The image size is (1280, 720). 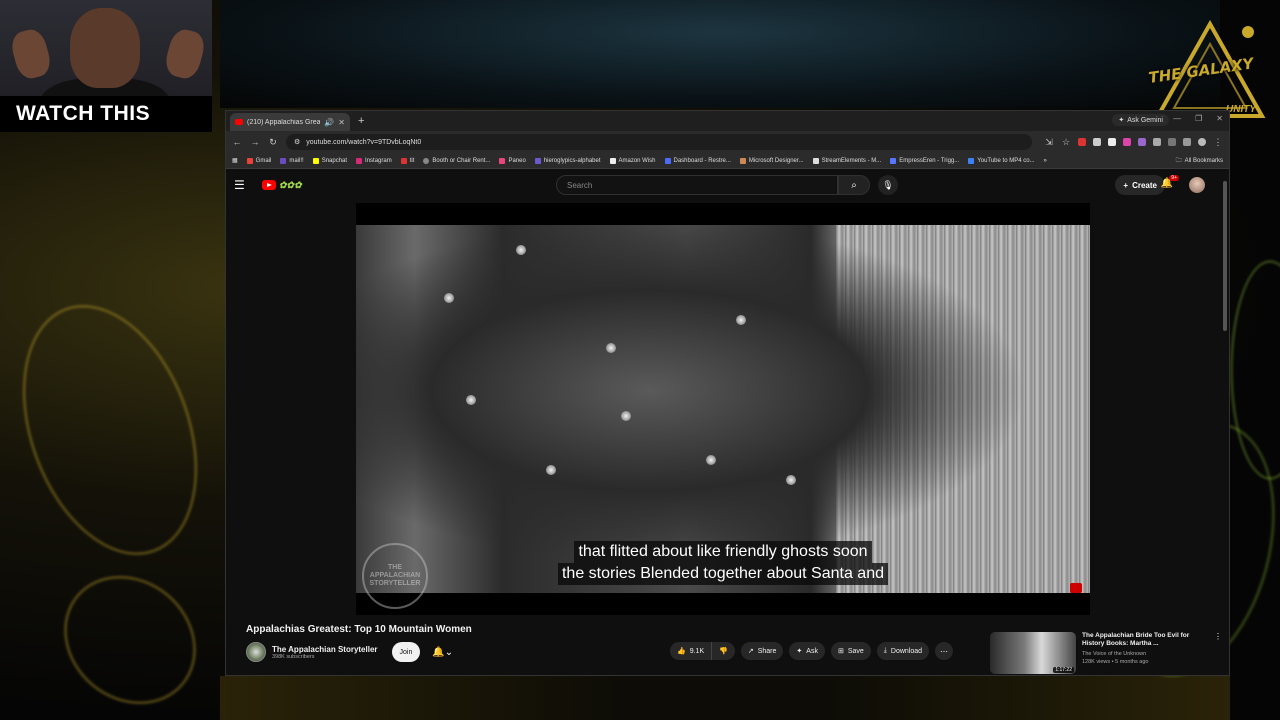 What do you see at coordinates (1219, 118) in the screenshot?
I see `close-window-icon: ✕` at bounding box center [1219, 118].